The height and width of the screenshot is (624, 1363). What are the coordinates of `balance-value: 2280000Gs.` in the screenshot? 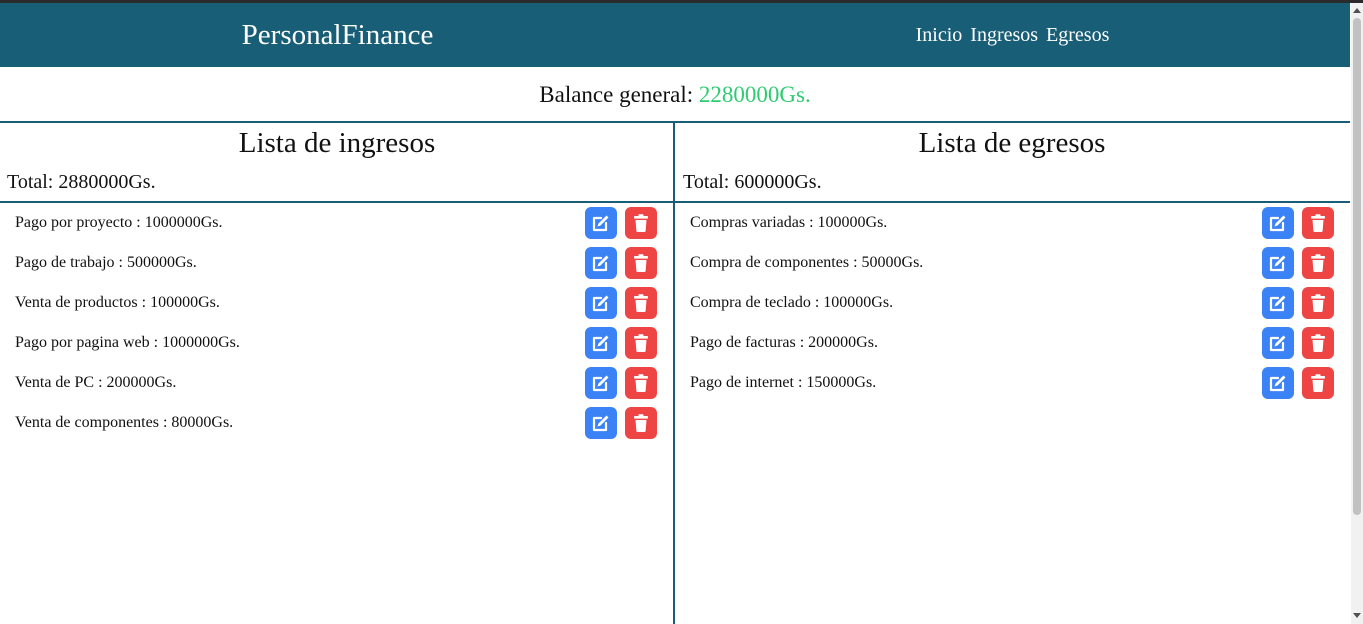 It's located at (754, 94).